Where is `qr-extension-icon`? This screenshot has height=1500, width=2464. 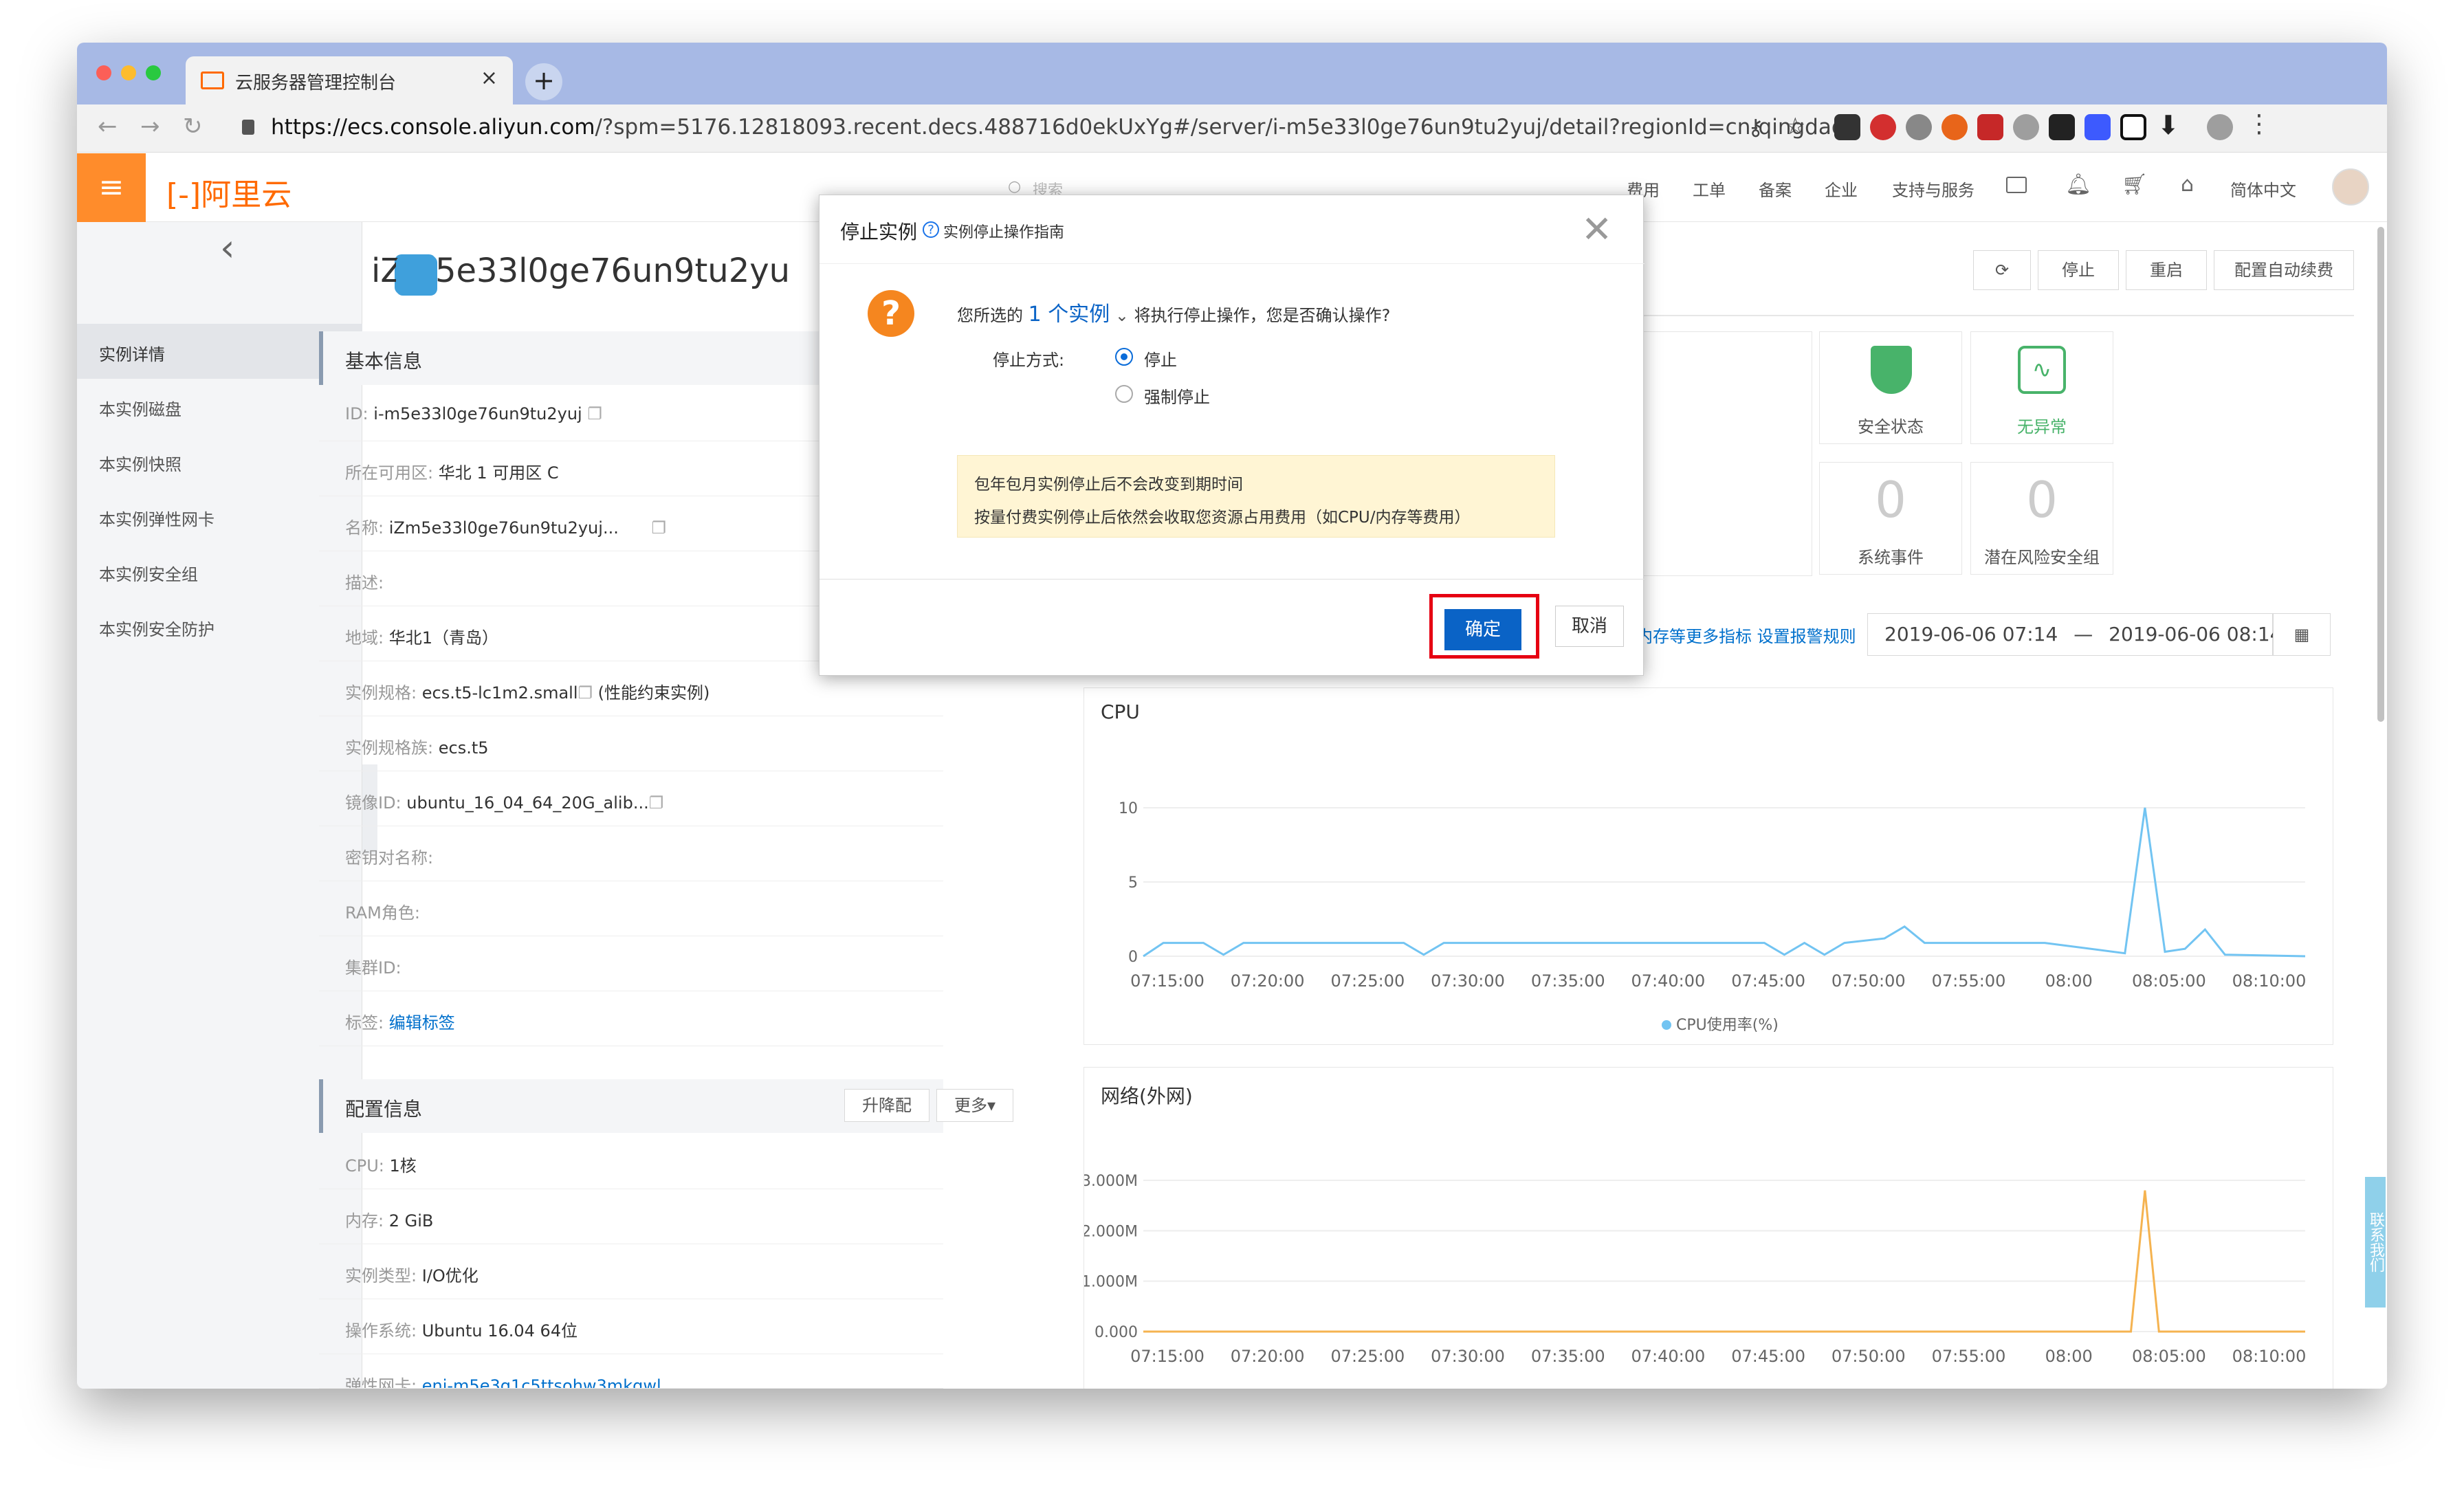 qr-extension-icon is located at coordinates (1847, 127).